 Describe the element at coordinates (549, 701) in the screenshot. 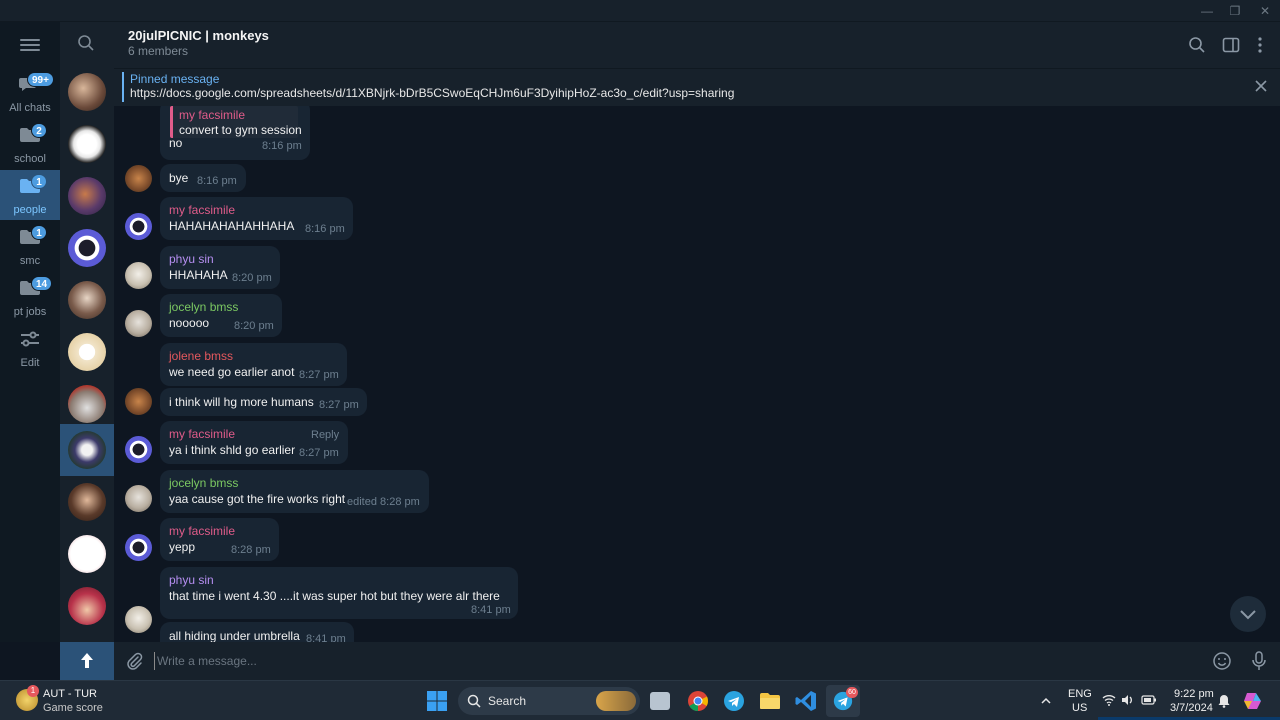

I see `taskbar-search: Search` at that location.